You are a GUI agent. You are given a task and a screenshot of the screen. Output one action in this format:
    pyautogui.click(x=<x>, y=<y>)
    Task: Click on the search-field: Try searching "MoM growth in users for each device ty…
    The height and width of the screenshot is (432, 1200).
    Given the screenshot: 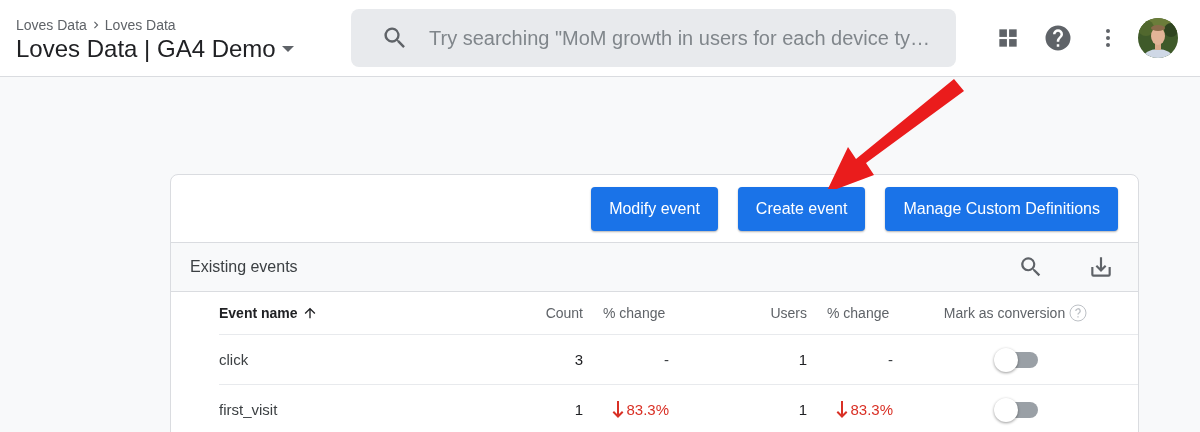 What is the action you would take?
    pyautogui.click(x=653, y=38)
    